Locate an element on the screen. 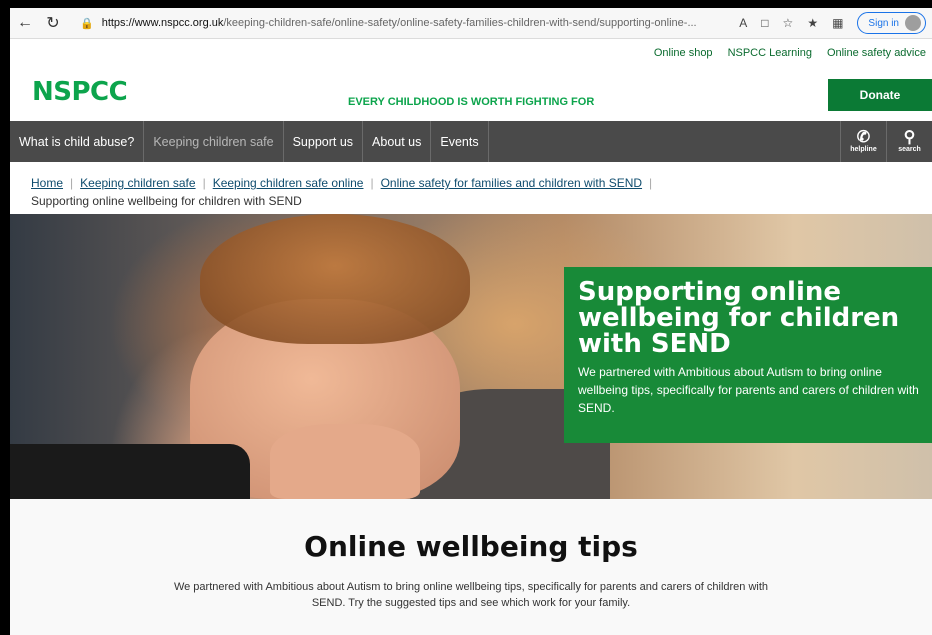  nspcc-learning-link: NSPCC Learning is located at coordinates (770, 53).